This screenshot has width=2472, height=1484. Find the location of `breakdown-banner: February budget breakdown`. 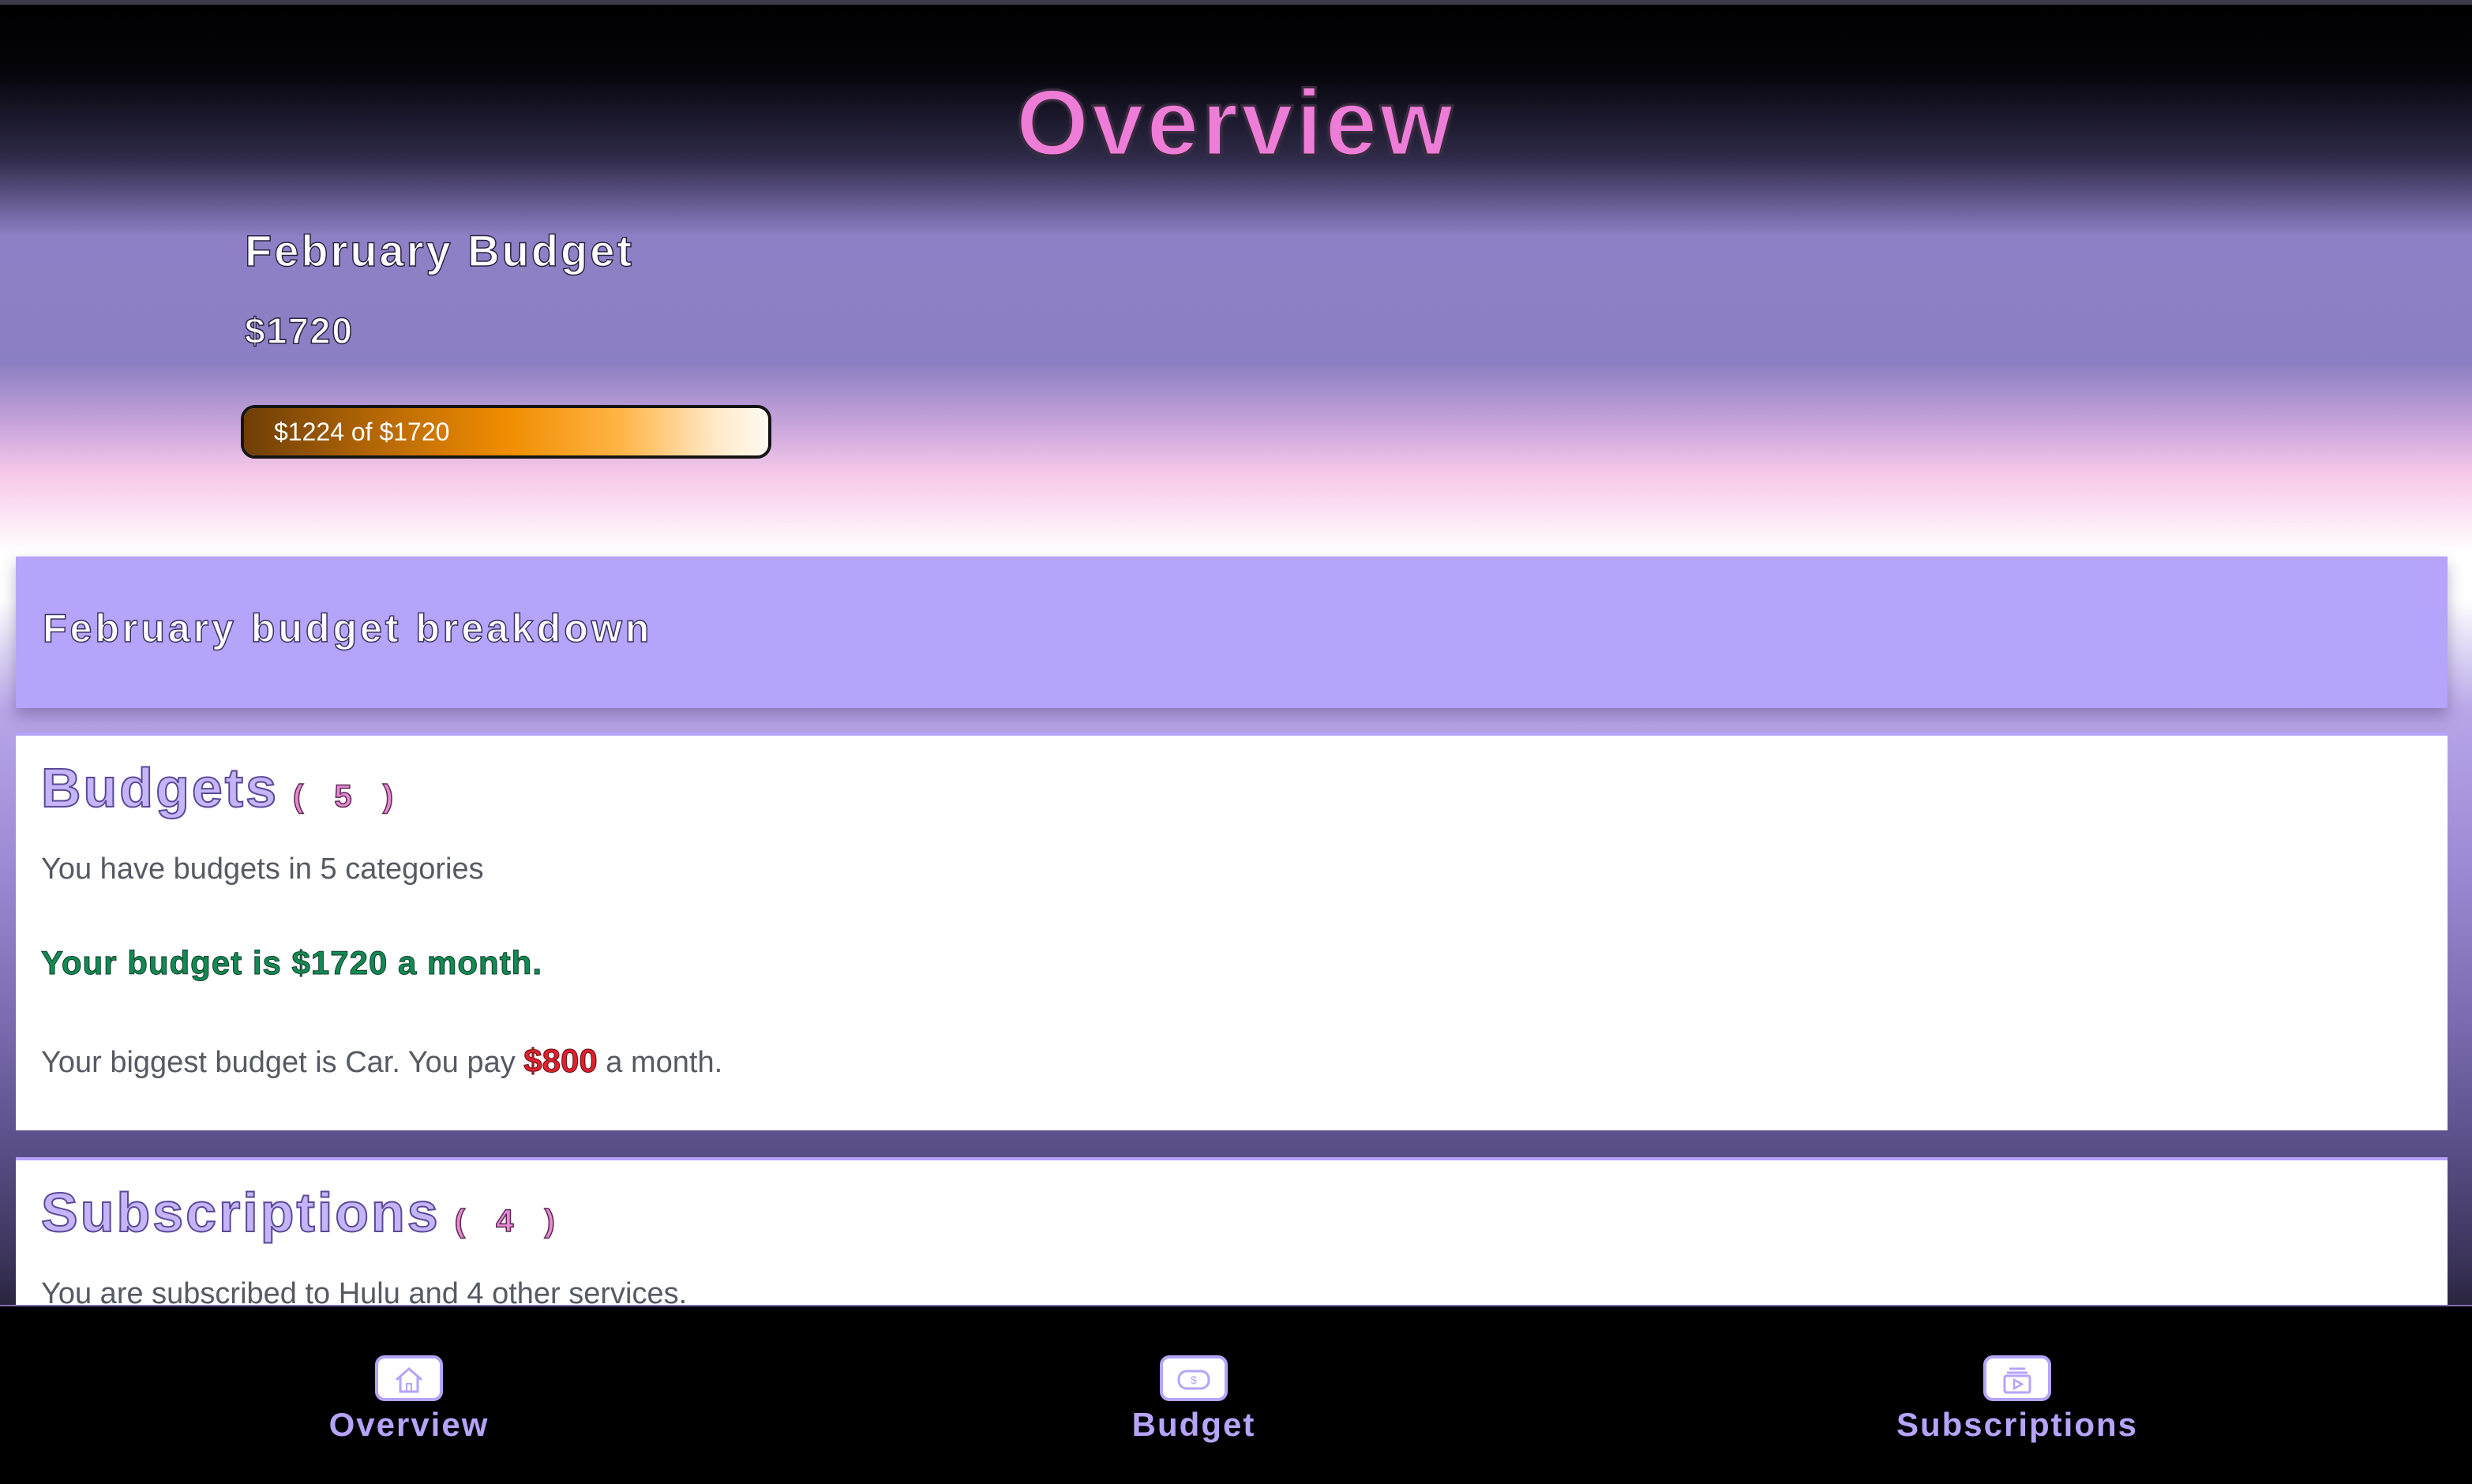

breakdown-banner: February budget breakdown is located at coordinates (1232, 632).